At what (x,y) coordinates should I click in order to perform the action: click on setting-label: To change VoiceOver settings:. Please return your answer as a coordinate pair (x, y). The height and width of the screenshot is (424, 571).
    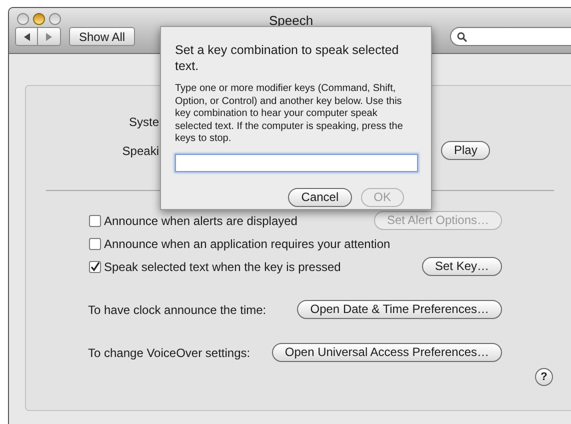
    Looking at the image, I should click on (169, 353).